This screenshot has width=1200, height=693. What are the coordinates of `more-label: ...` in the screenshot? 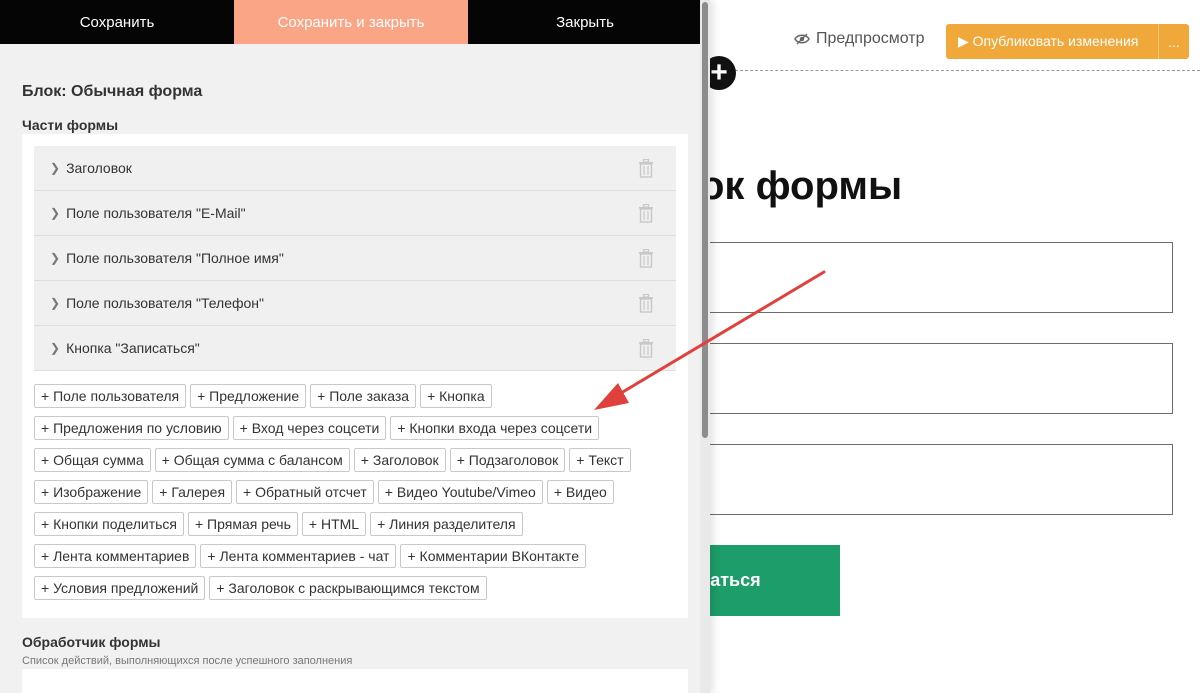 It's located at (1174, 41).